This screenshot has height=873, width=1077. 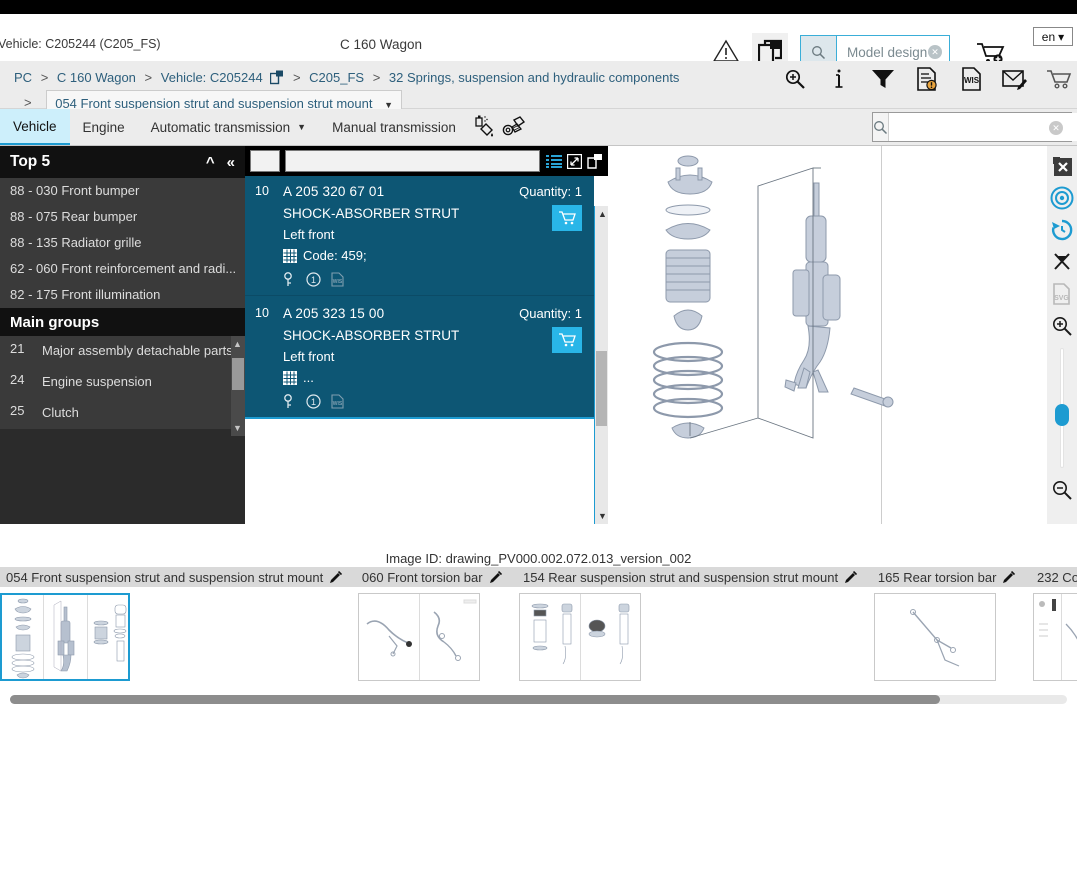 What do you see at coordinates (795, 79) in the screenshot?
I see `zoom-search-icon` at bounding box center [795, 79].